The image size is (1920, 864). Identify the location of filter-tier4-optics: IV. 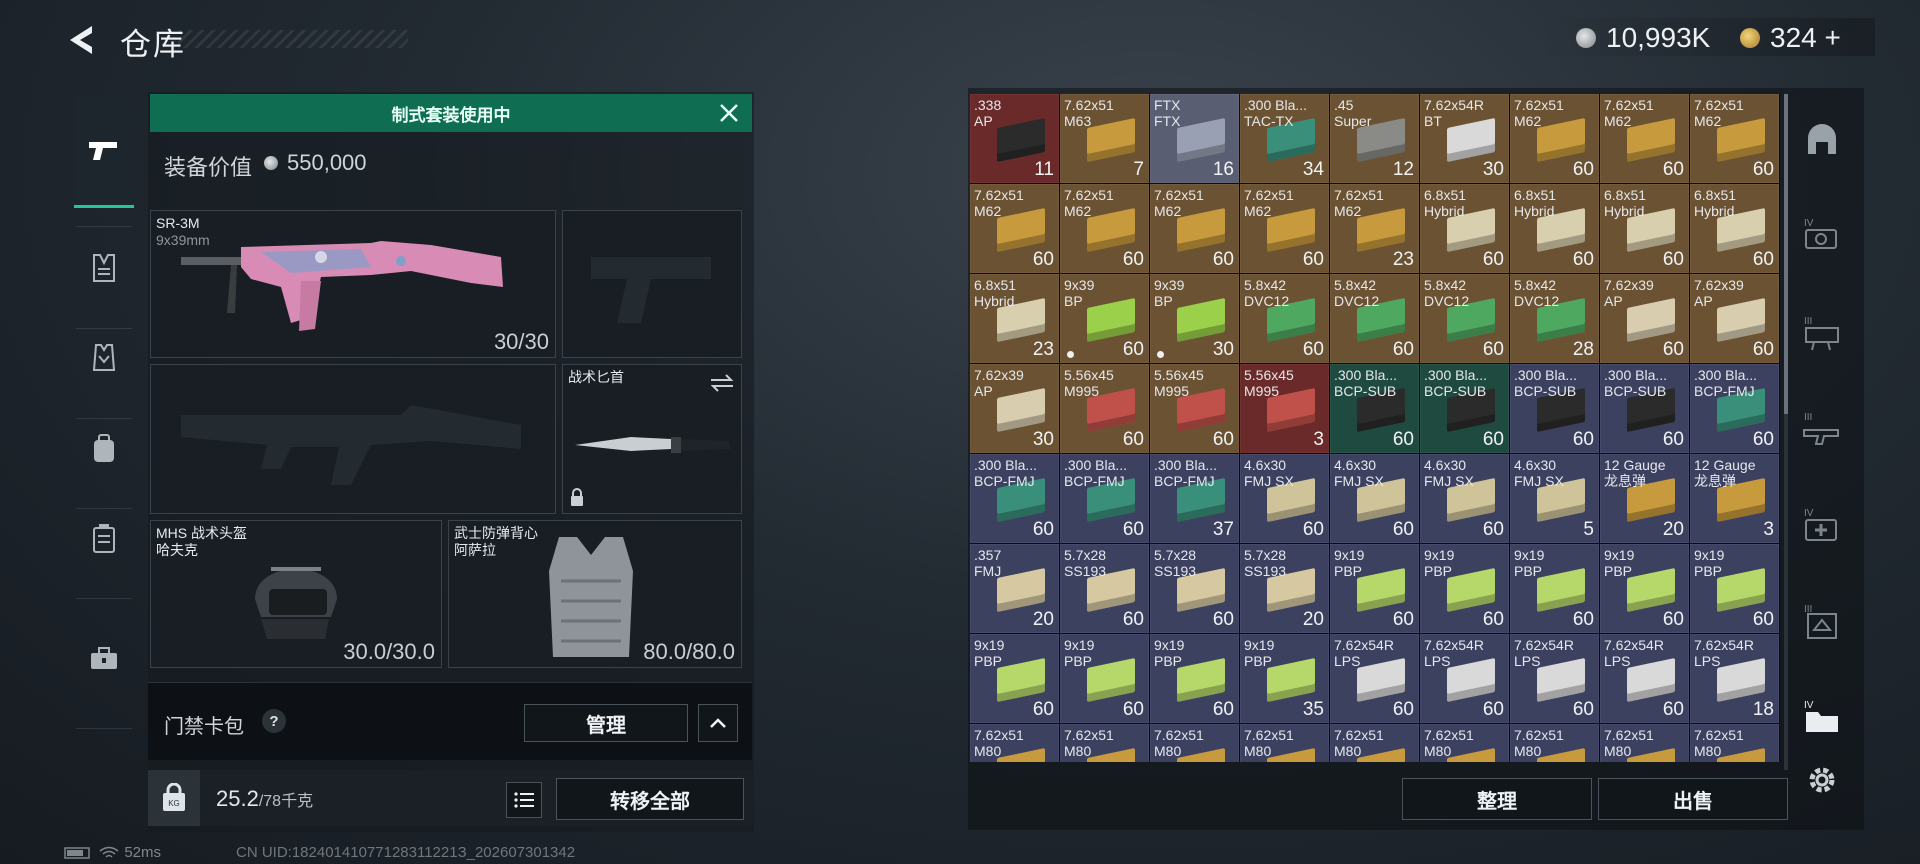
(1822, 234).